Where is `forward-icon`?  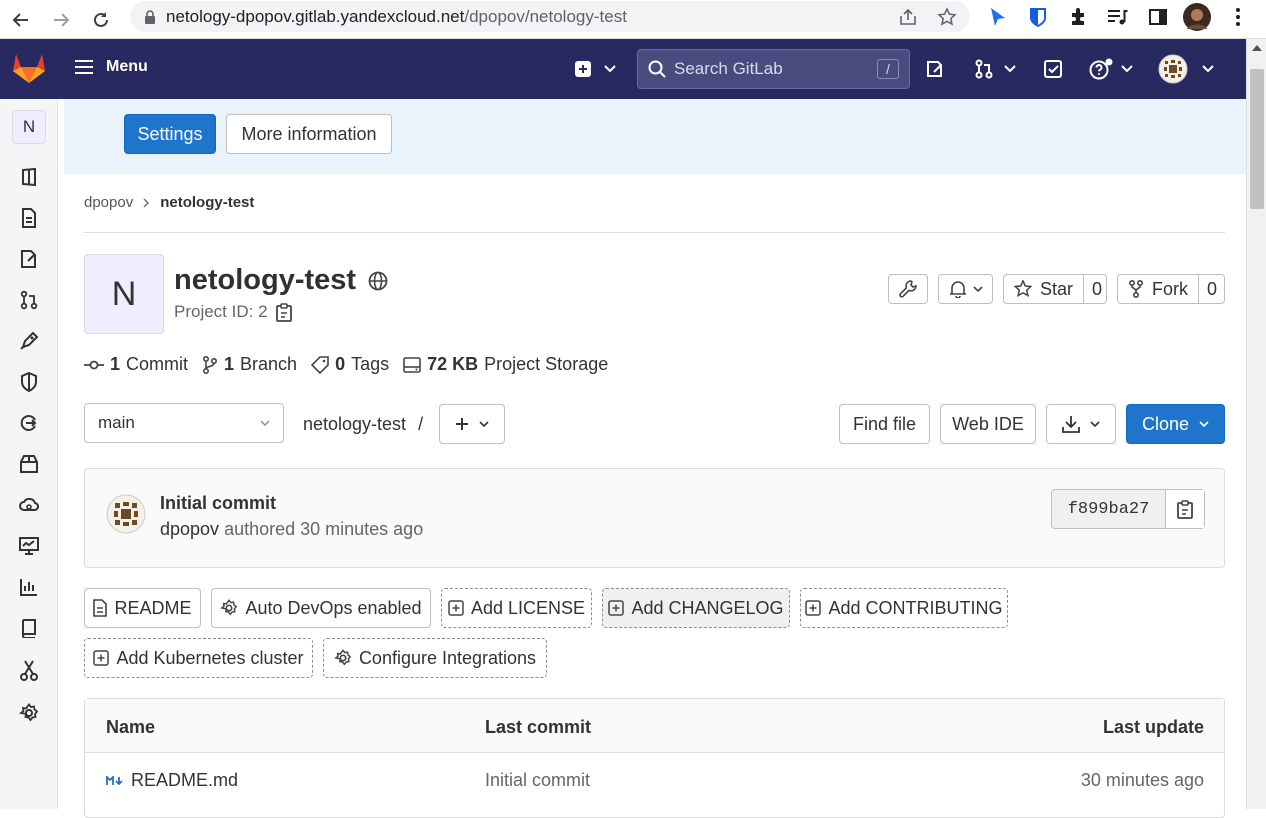
forward-icon is located at coordinates (61, 20).